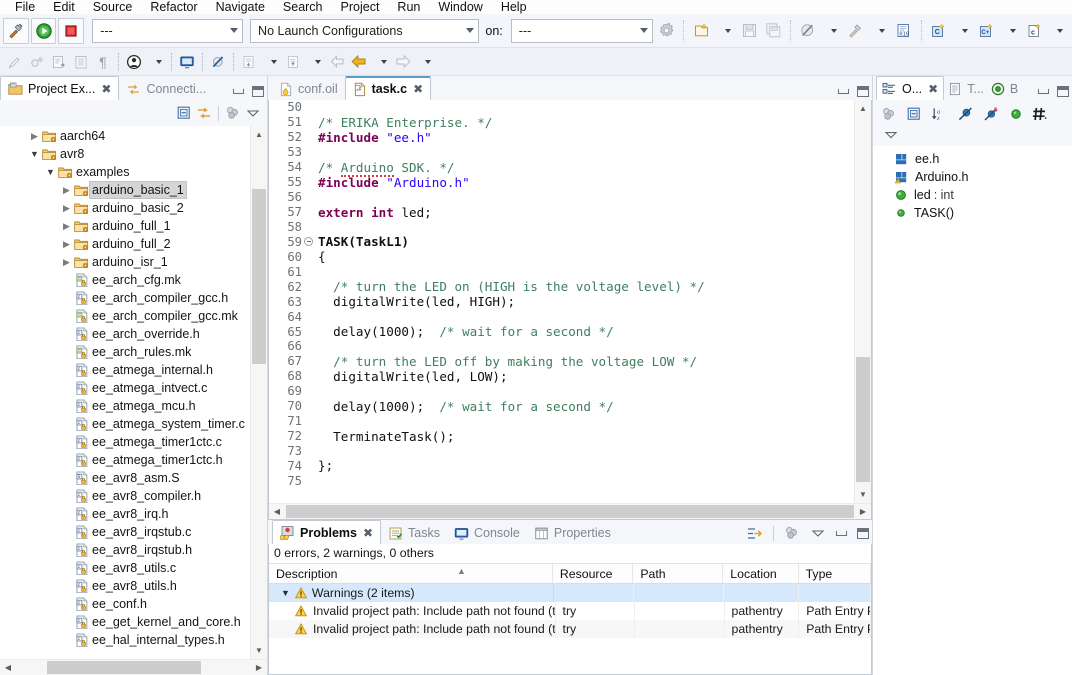 This screenshot has width=1072, height=675. What do you see at coordinates (561, 451) in the screenshot?
I see `code-line: 73` at bounding box center [561, 451].